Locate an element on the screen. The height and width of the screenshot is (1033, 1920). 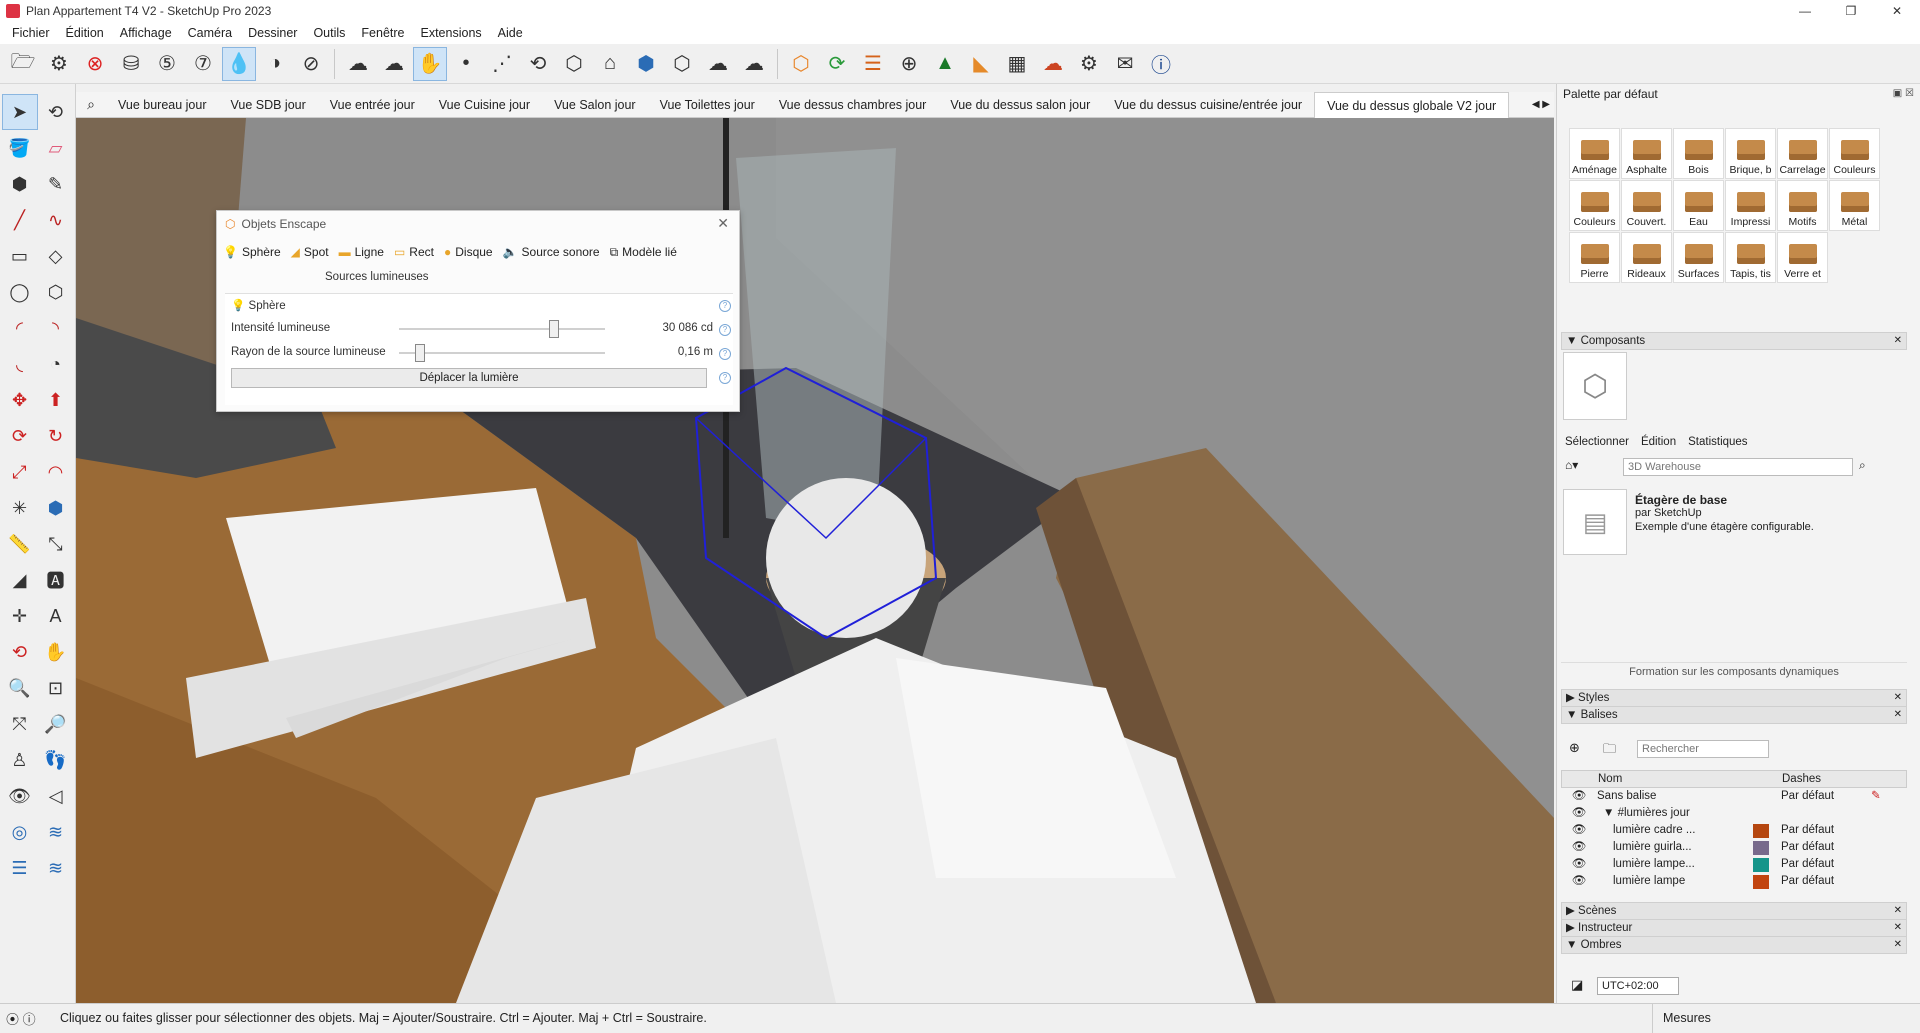
type-disk: ● Disque is located at coordinates (468, 252).